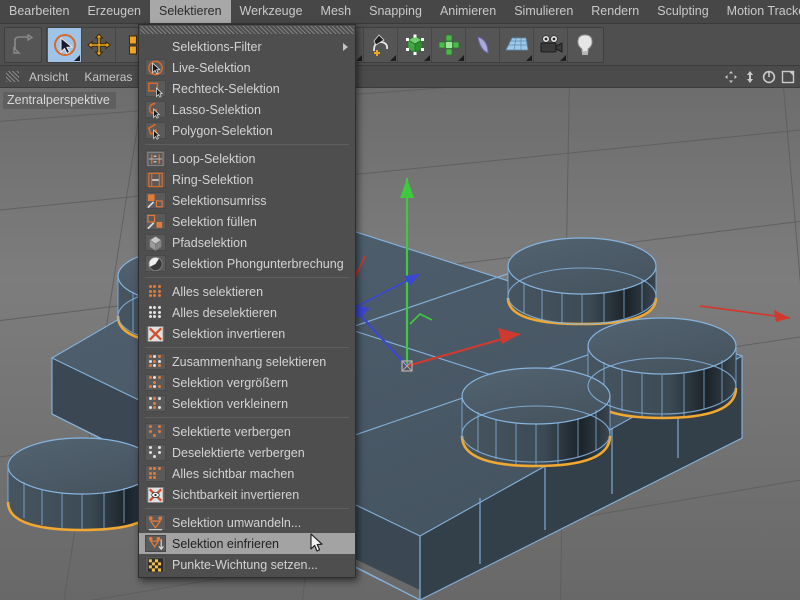 The width and height of the screenshot is (800, 600). What do you see at coordinates (213, 179) in the screenshot?
I see `menu-item-label: Ring-Selektion` at bounding box center [213, 179].